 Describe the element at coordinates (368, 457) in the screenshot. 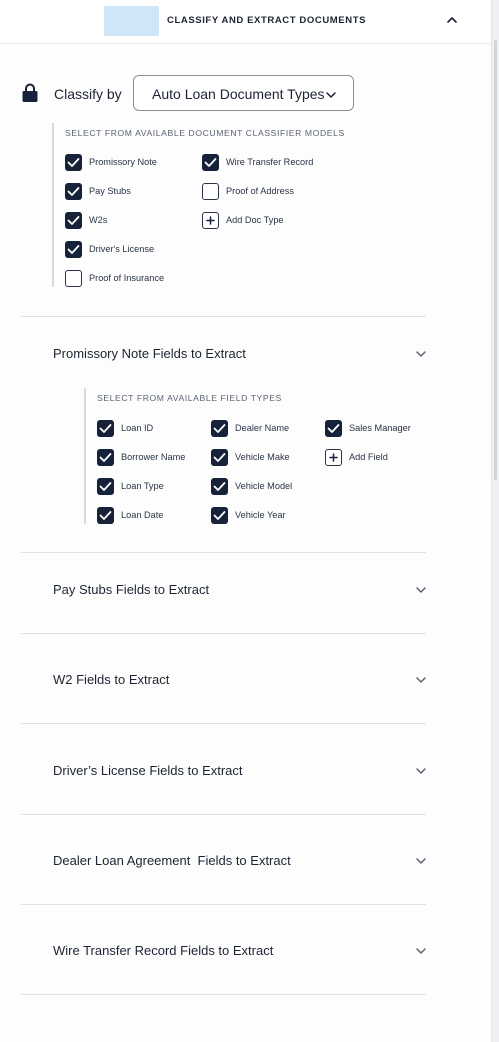

I see `add-field-label: Add Field` at that location.